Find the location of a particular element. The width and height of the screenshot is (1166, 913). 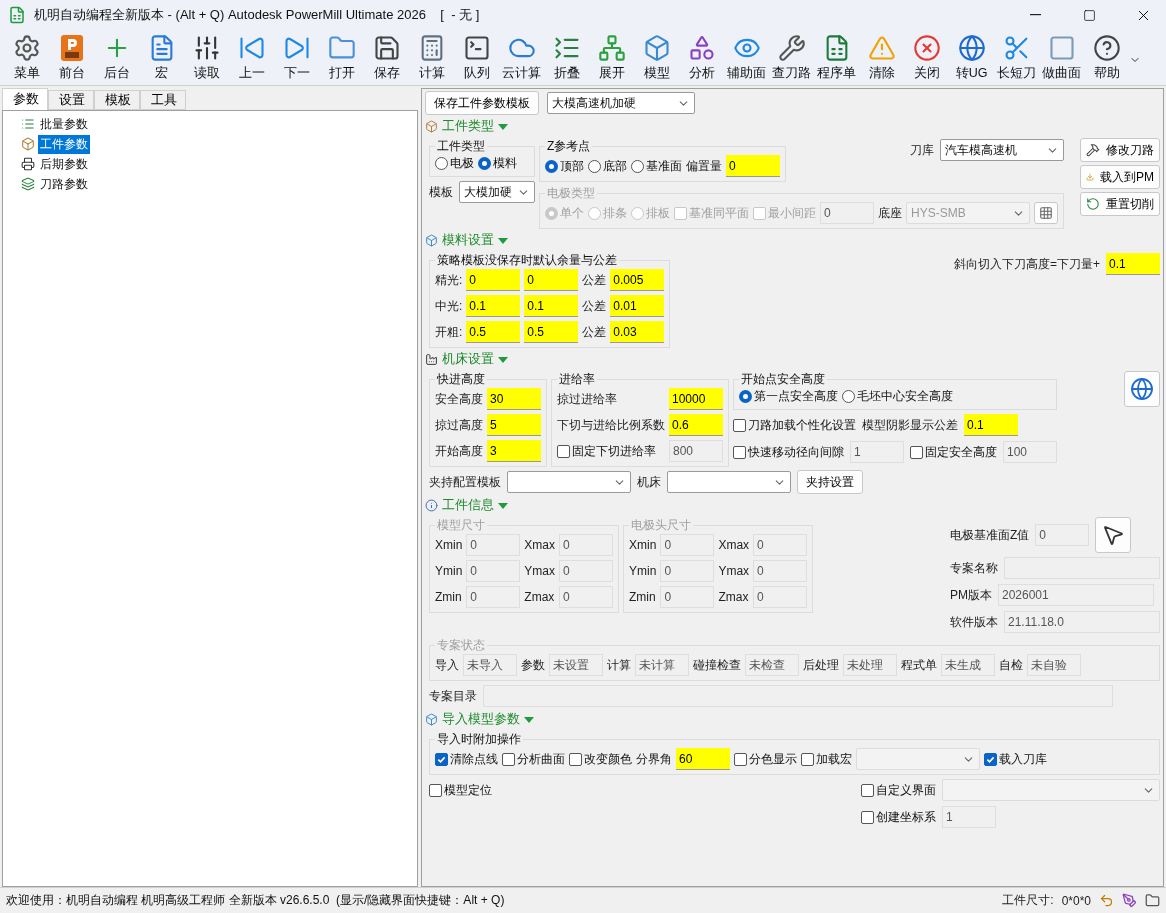

input-field: 5 is located at coordinates (514, 425).